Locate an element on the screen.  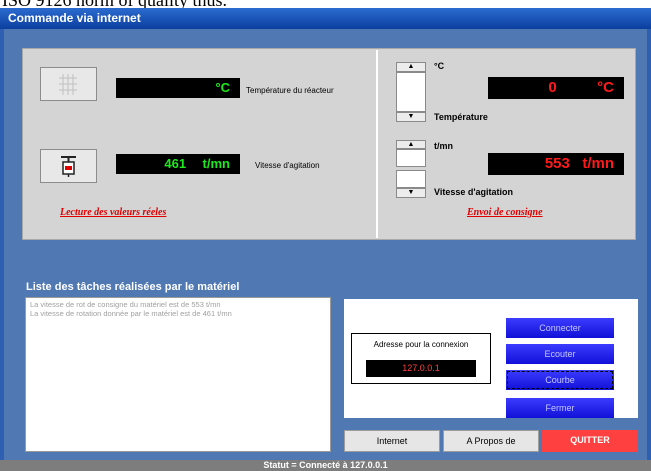
temp-setpoint-field is located at coordinates (411, 92).